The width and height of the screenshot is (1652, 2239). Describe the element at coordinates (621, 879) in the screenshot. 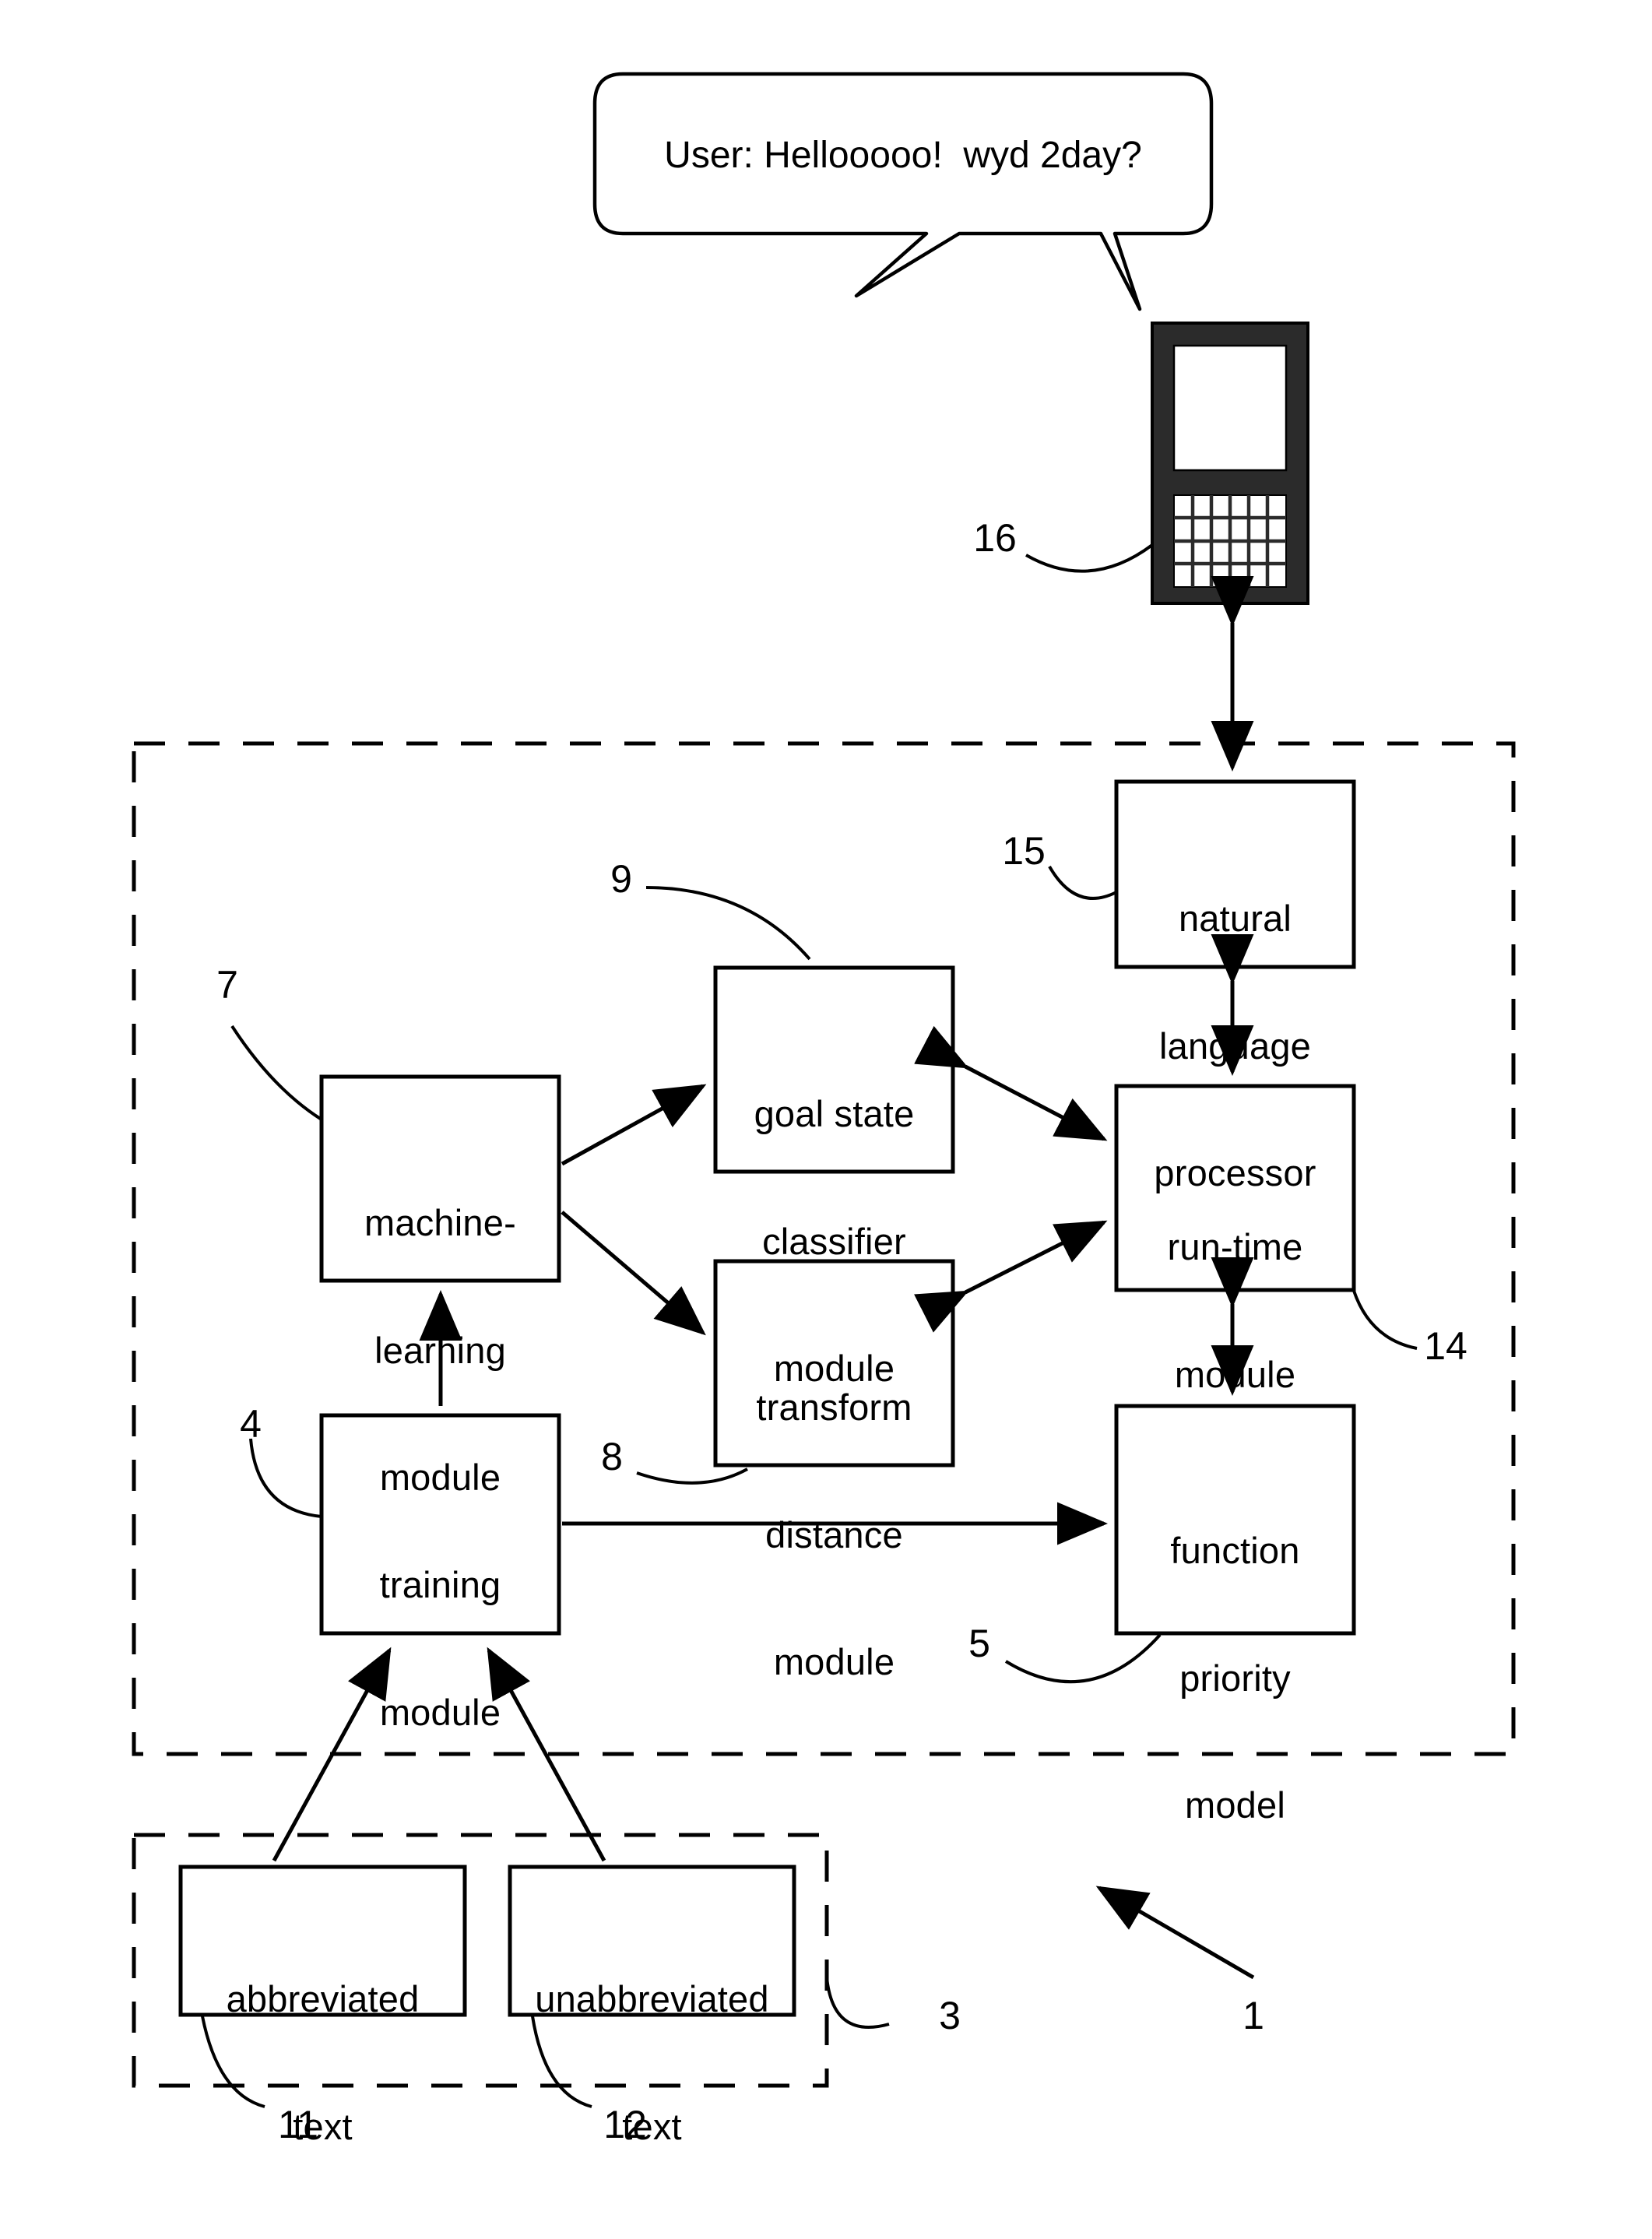

I see `ref-number-9: 9` at that location.